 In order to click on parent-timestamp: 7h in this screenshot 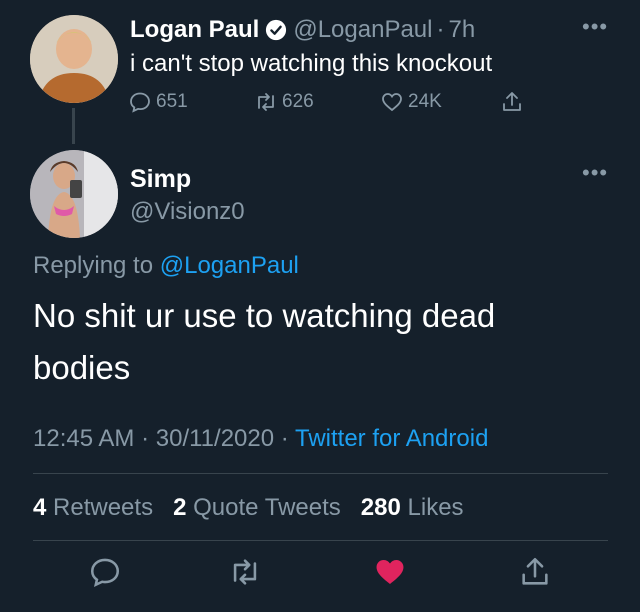, I will do `click(461, 30)`.